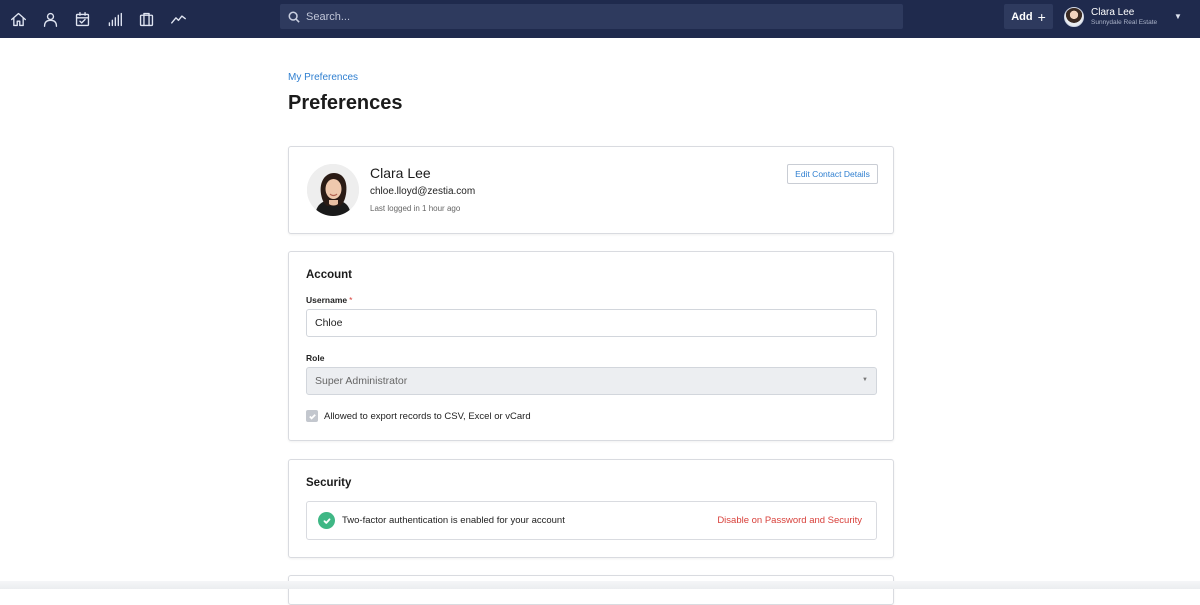 Image resolution: width=1200 pixels, height=605 pixels. What do you see at coordinates (326, 520) in the screenshot?
I see `check-circle-icon` at bounding box center [326, 520].